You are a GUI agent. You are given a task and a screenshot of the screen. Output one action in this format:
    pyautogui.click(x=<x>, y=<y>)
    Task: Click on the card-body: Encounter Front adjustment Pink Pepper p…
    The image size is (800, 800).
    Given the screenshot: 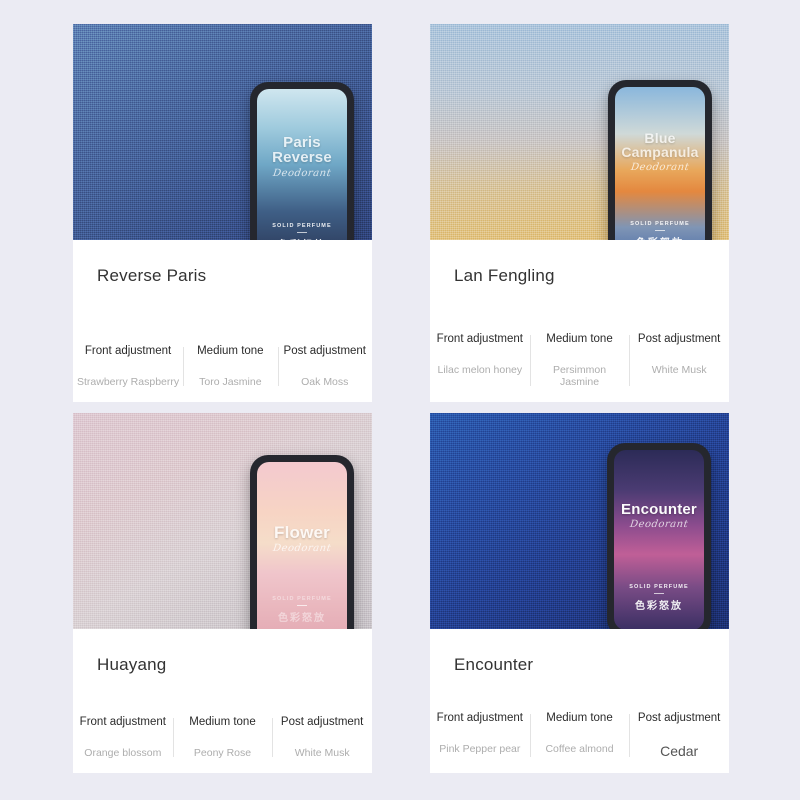 What is the action you would take?
    pyautogui.click(x=579, y=701)
    